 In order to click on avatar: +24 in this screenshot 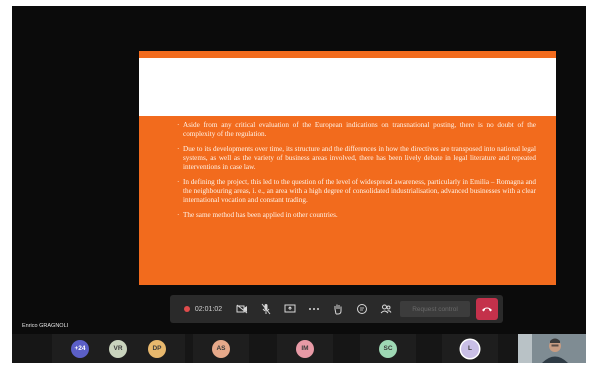, I will do `click(80, 348)`.